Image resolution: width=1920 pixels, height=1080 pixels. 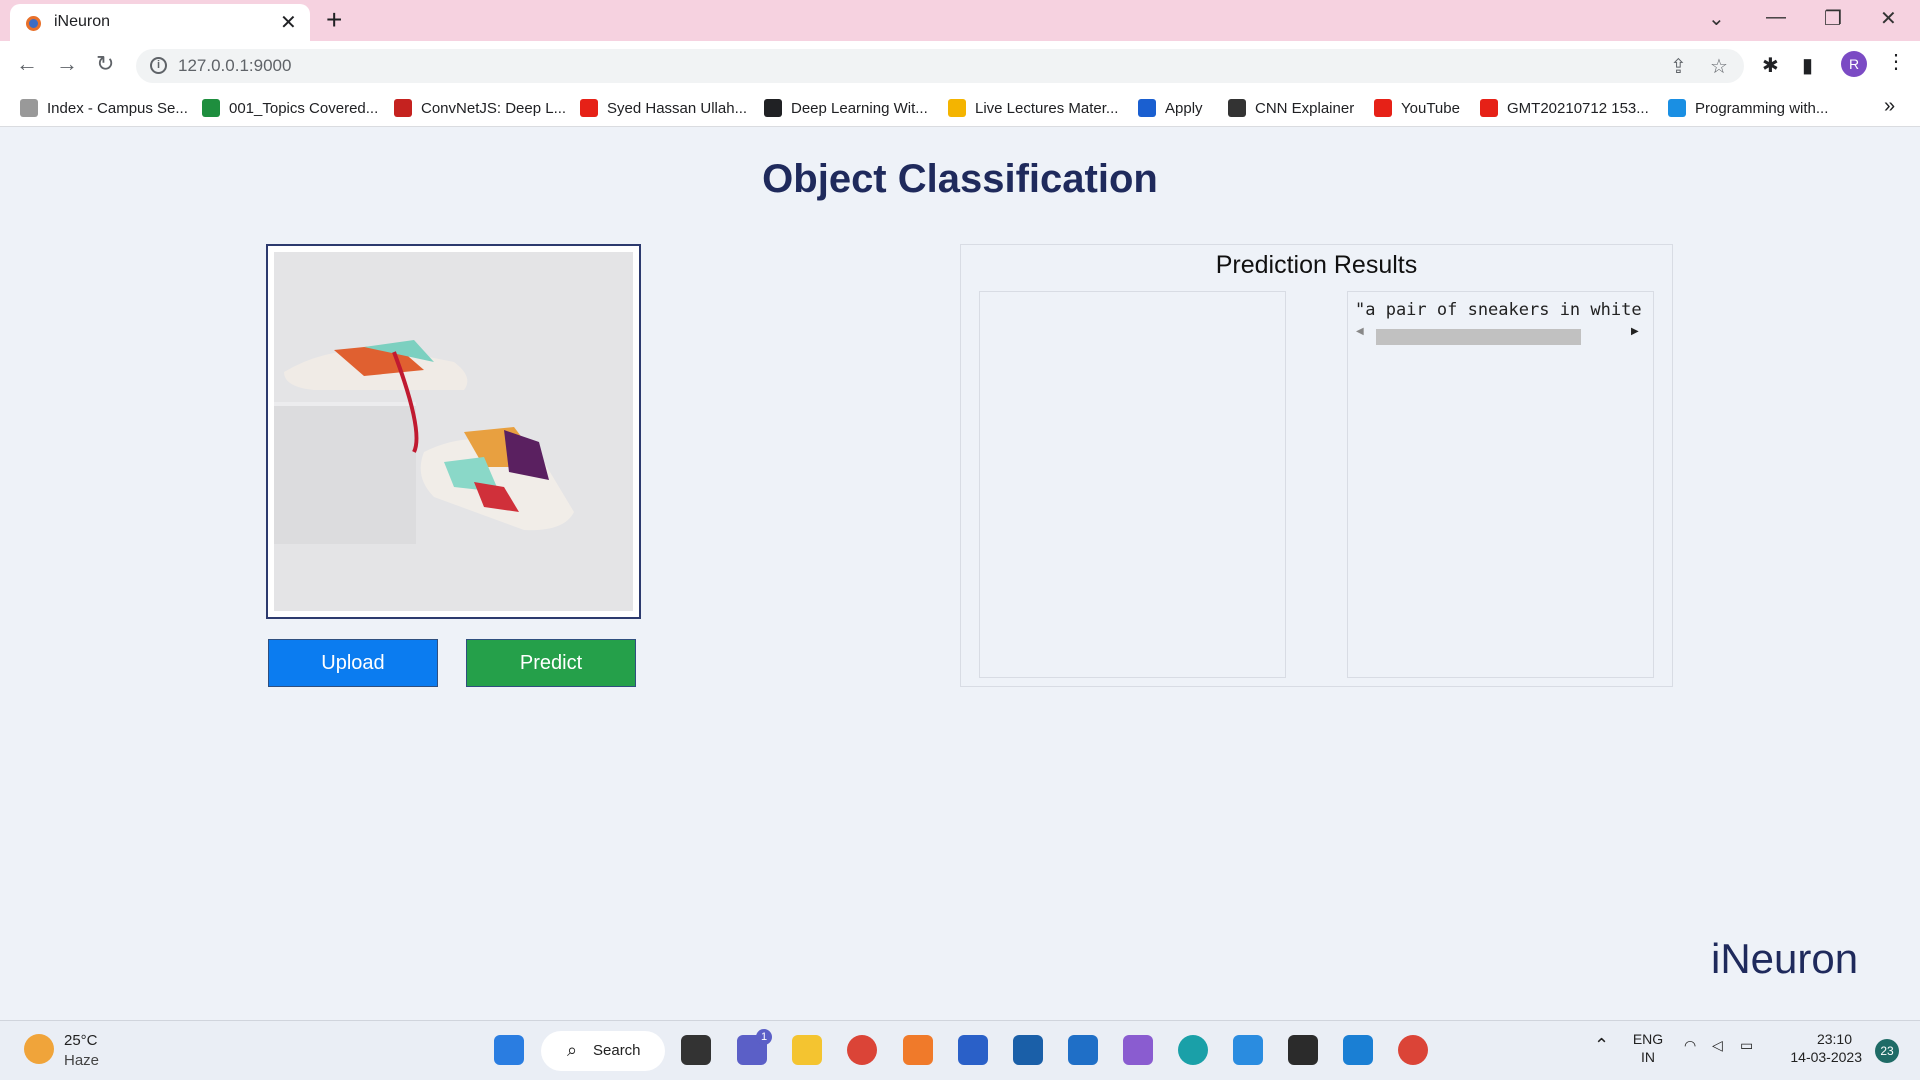 What do you see at coordinates (29, 108) in the screenshot?
I see `campus-icon` at bounding box center [29, 108].